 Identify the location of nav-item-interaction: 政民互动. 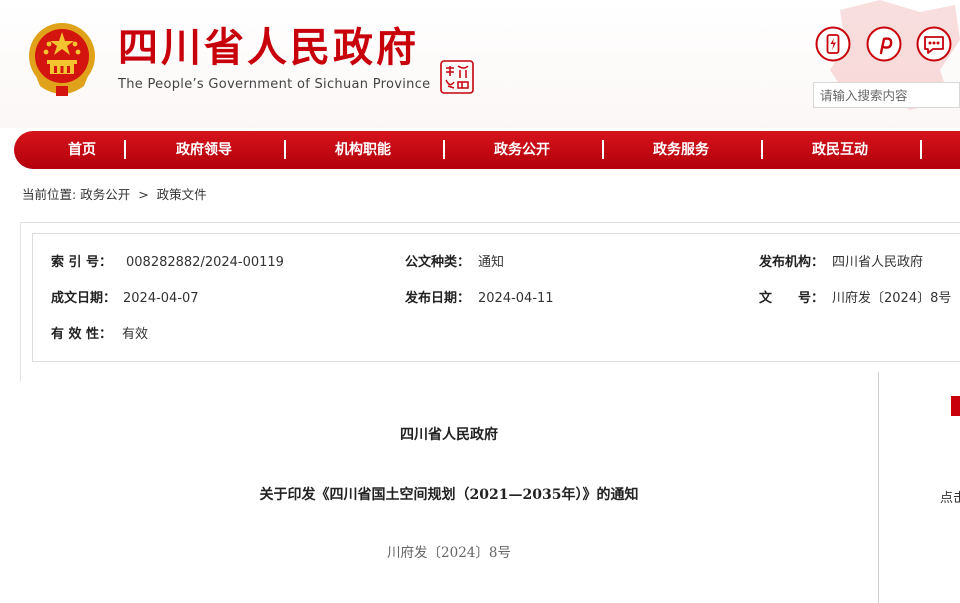
(840, 150).